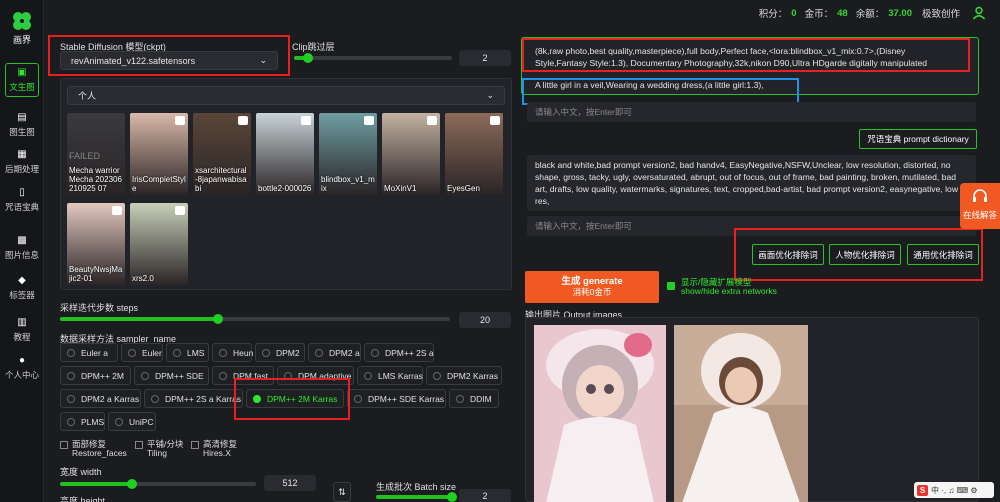 The image size is (1000, 502). I want to click on balance-label: 余额：, so click(870, 14).